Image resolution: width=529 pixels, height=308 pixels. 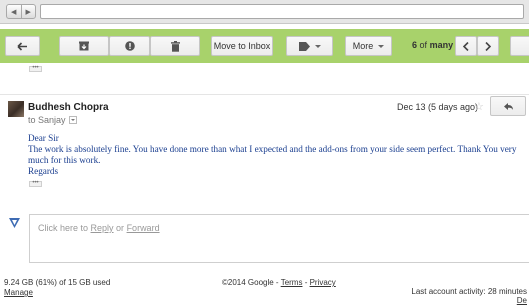 I want to click on browser-forward-icon: ▶, so click(x=29, y=11).